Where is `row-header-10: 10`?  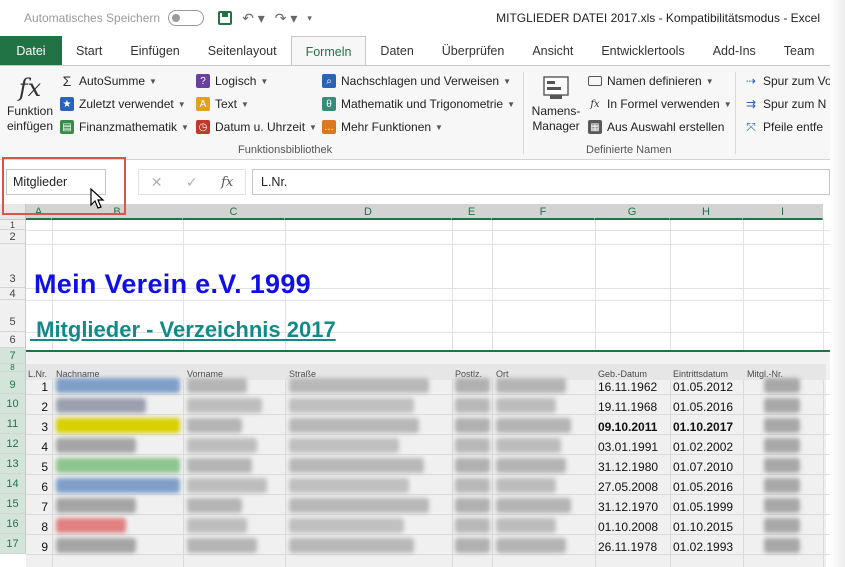 row-header-10: 10 is located at coordinates (13, 404).